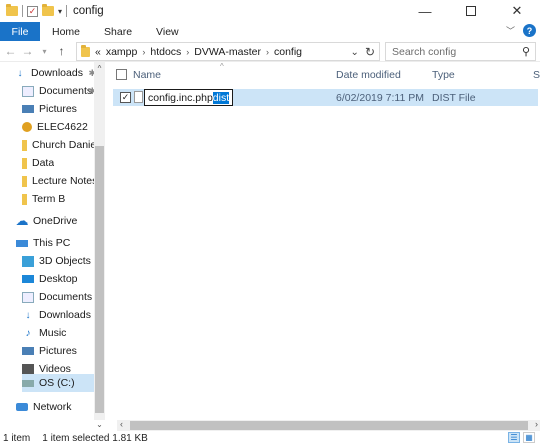 The height and width of the screenshot is (445, 540). Describe the element at coordinates (118, 31) in the screenshot. I see `tab-share: Share` at that location.